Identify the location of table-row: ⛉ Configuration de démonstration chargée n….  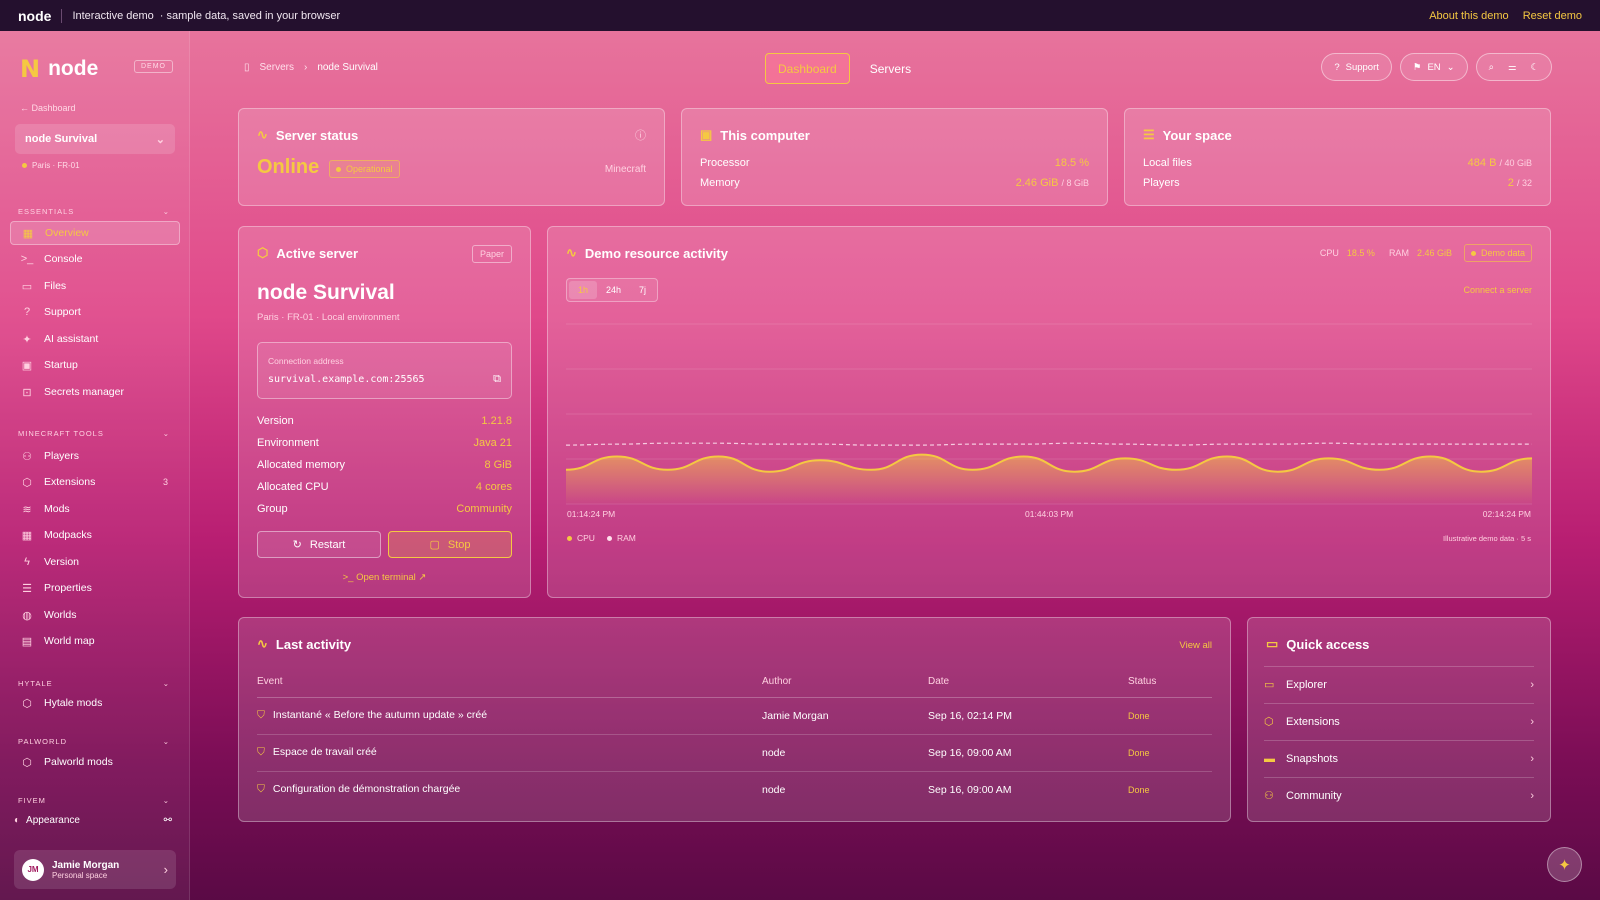
(734, 789).